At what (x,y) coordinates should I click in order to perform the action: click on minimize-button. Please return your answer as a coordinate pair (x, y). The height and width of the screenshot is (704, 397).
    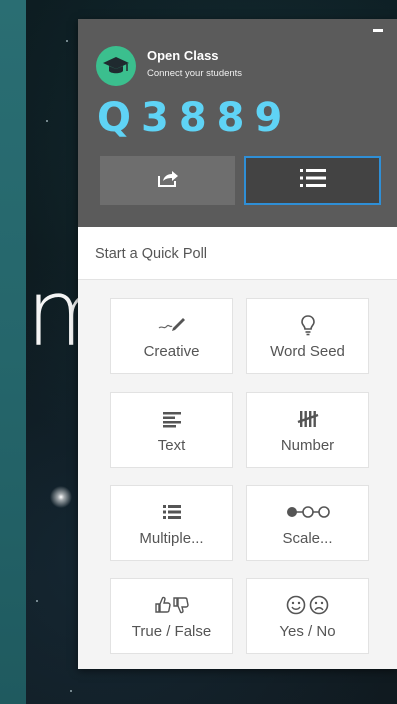
    Looking at the image, I should click on (378, 30).